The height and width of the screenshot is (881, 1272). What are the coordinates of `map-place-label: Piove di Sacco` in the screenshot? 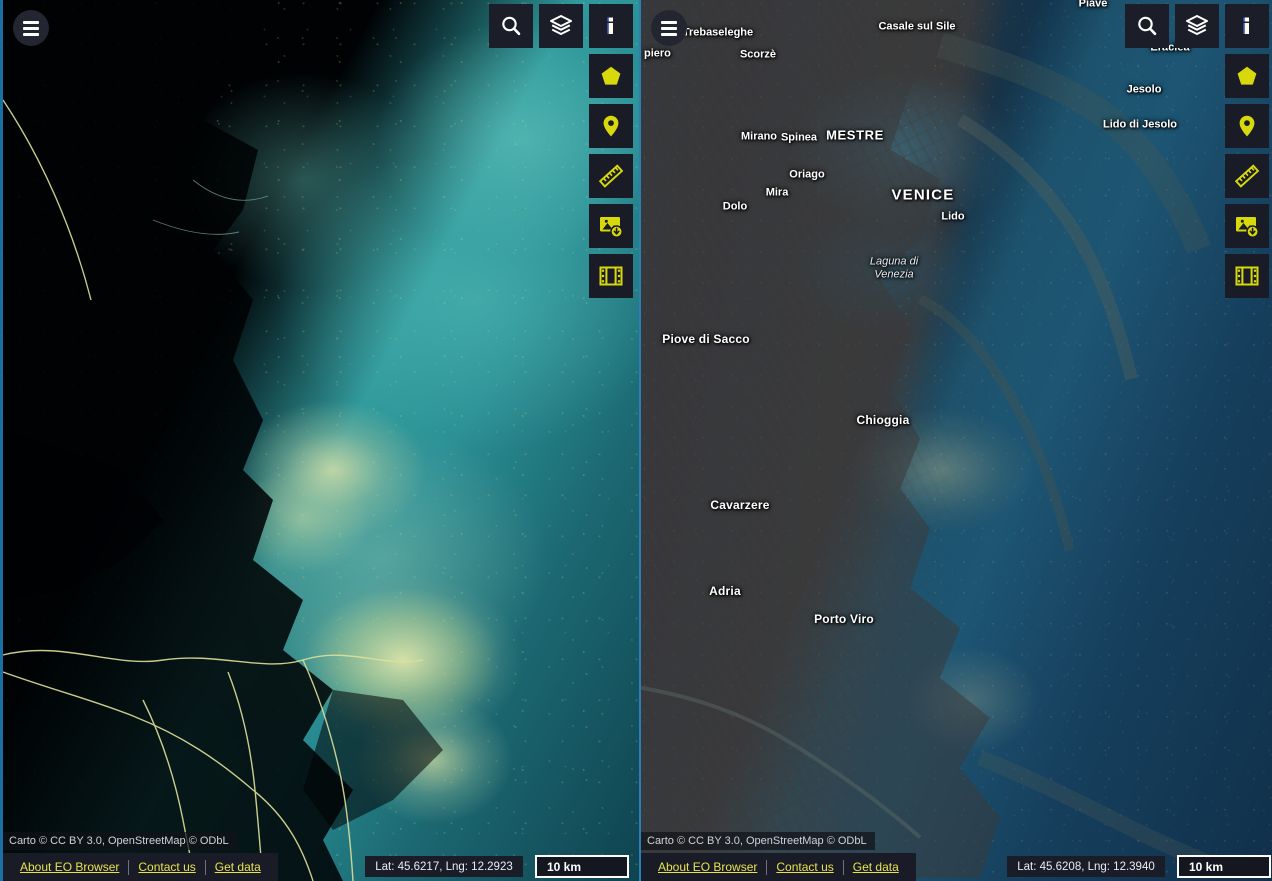 It's located at (706, 339).